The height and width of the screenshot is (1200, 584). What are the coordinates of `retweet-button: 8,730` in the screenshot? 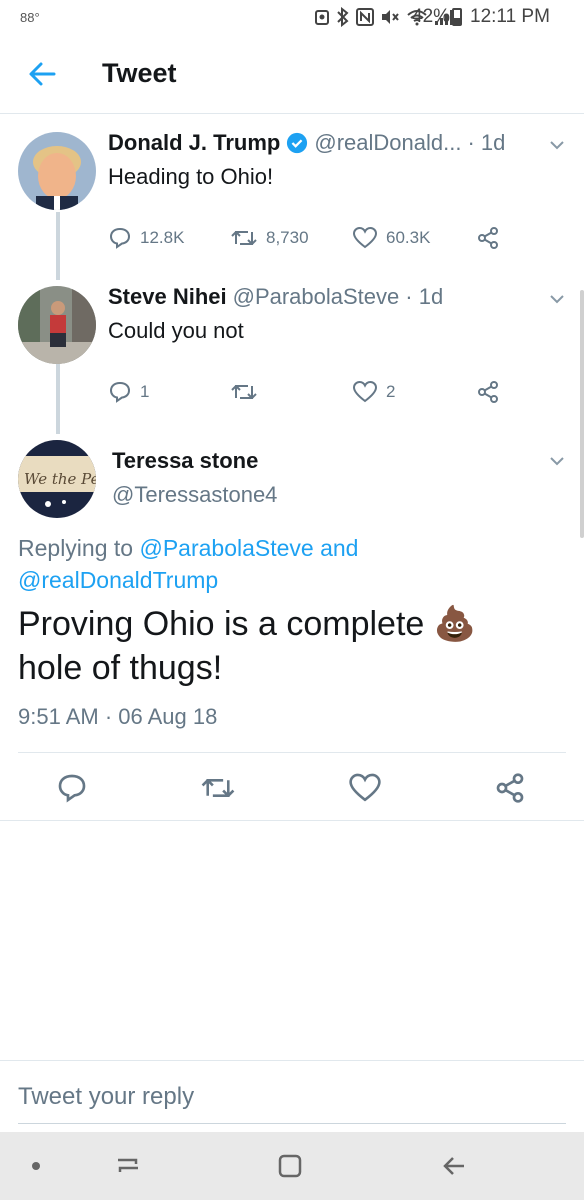 It's located at (291, 238).